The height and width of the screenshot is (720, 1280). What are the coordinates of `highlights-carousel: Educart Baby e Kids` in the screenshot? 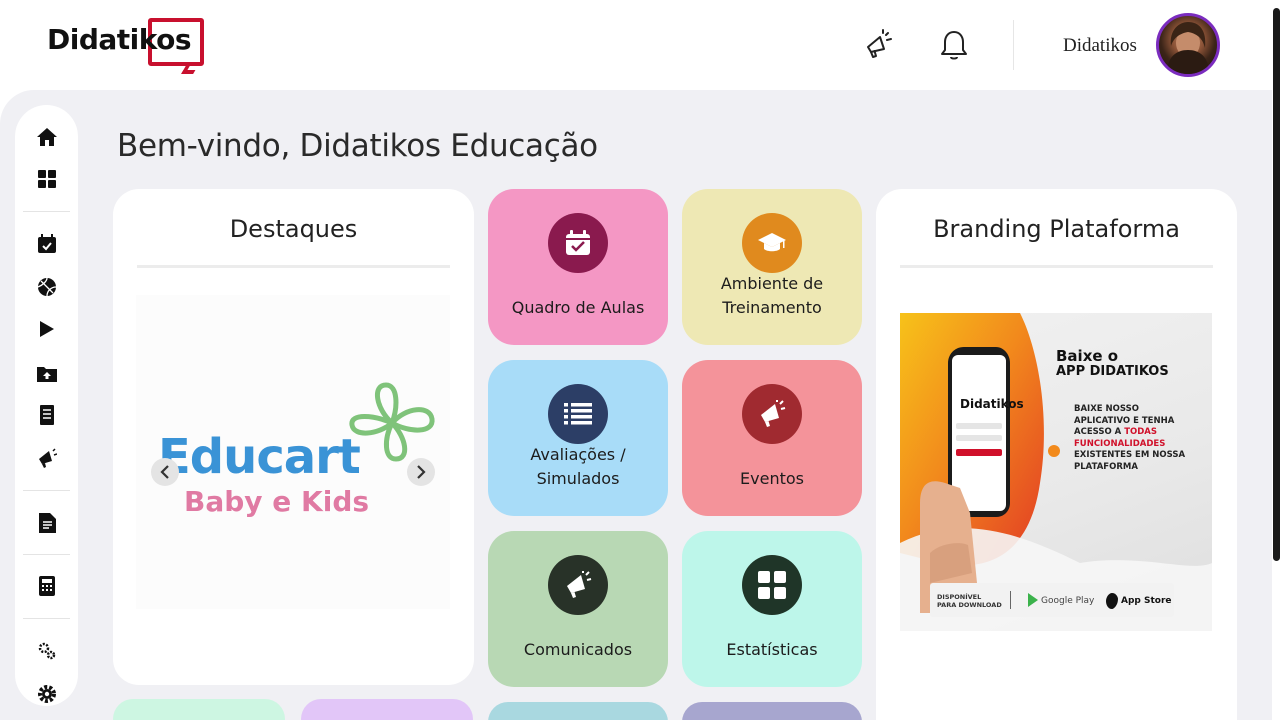 It's located at (293, 452).